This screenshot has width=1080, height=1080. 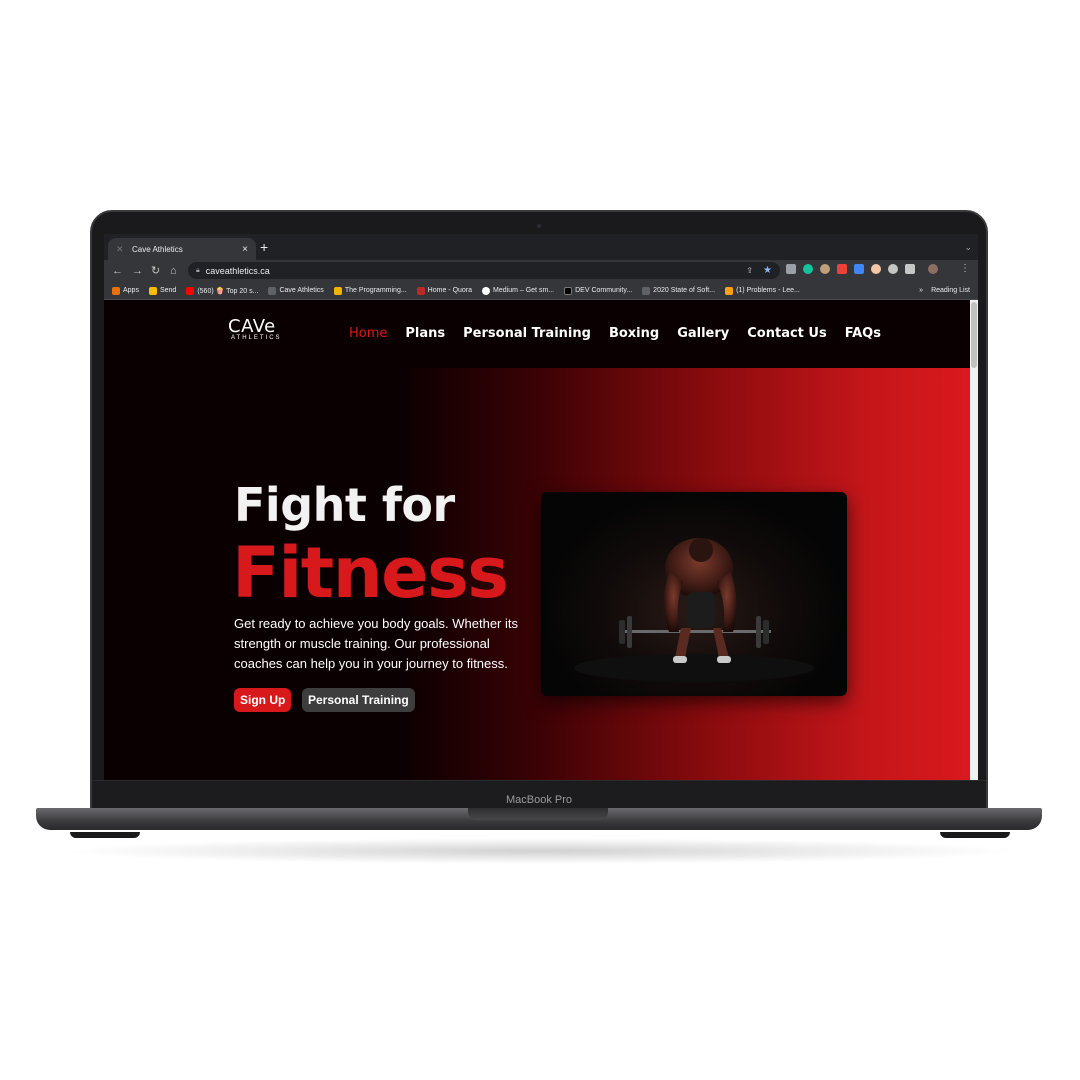 I want to click on youtube-icon, so click(x=190, y=290).